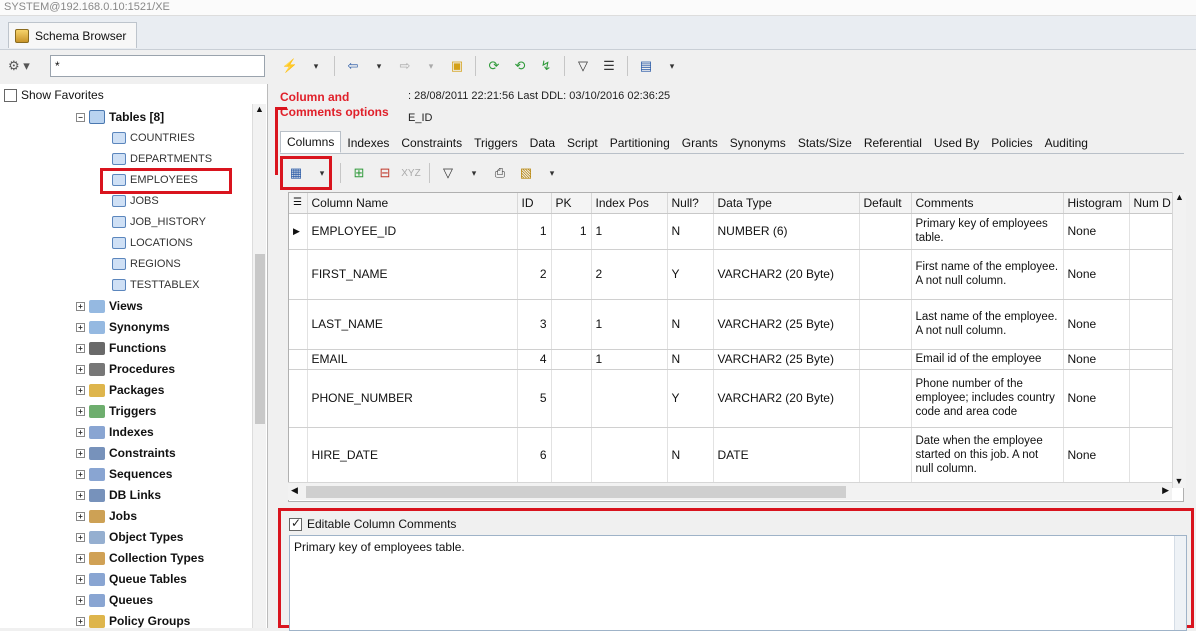 This screenshot has height=631, width=1196. I want to click on tab-schema-browser: Schema Browser, so click(73, 35).